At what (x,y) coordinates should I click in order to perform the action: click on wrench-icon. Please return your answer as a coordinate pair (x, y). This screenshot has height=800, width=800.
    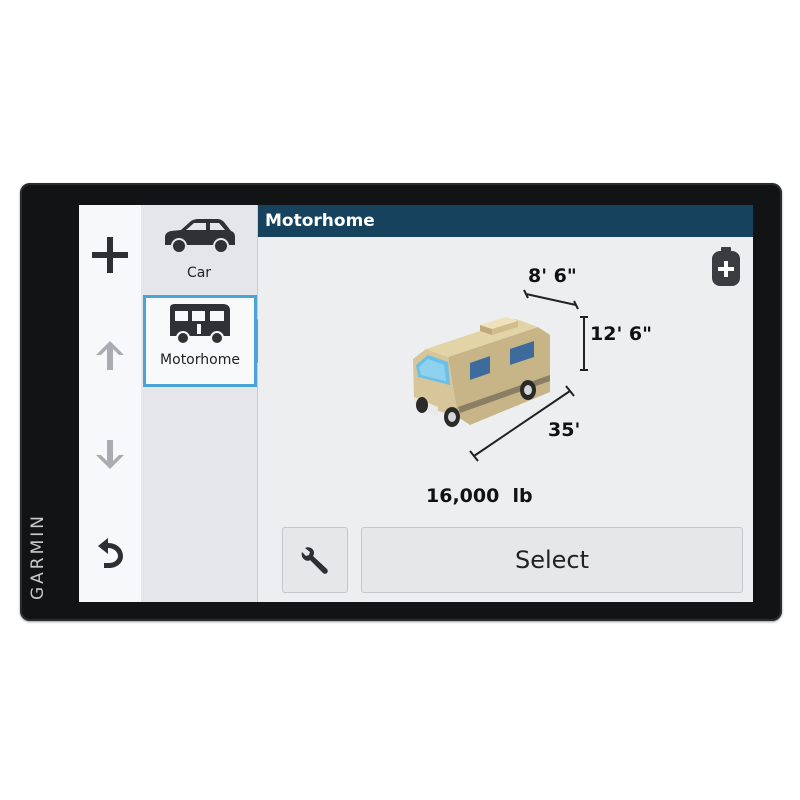
    Looking at the image, I should click on (314, 560).